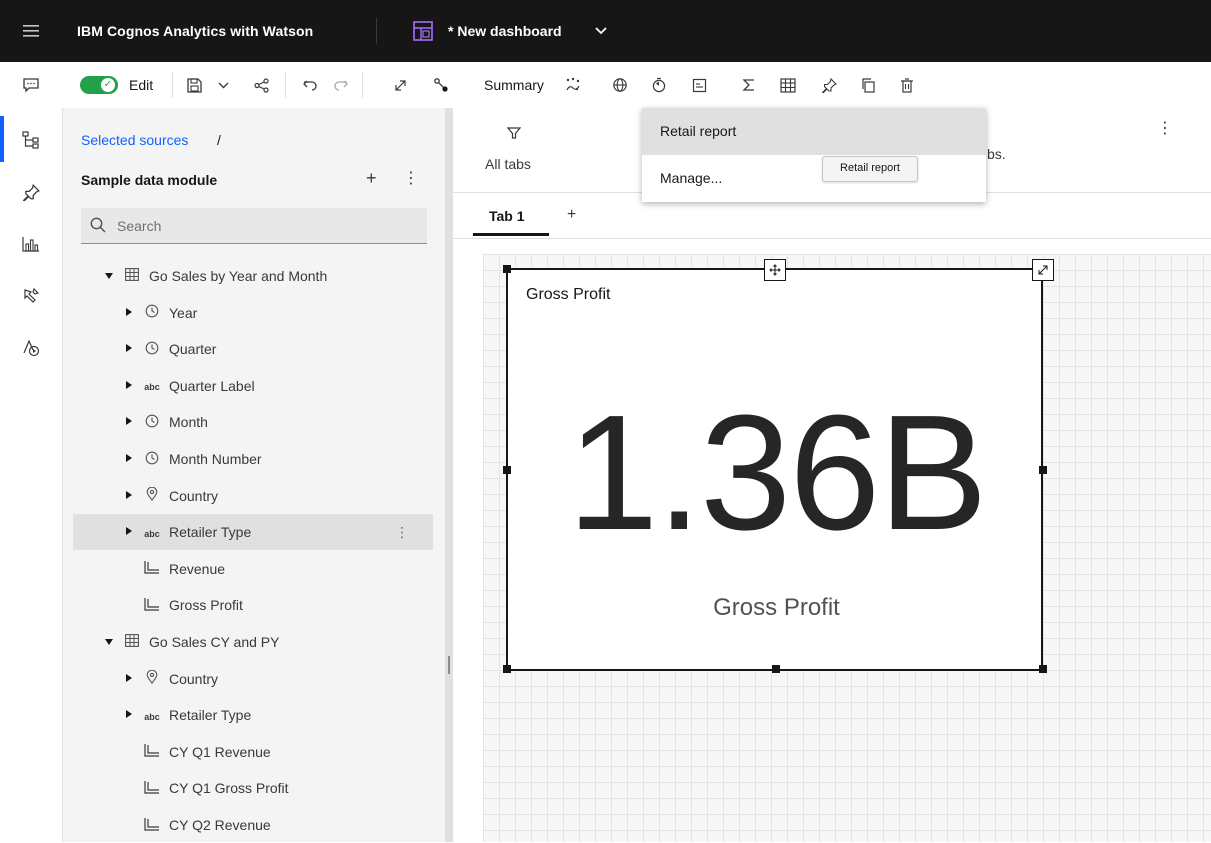 This screenshot has width=1211, height=843. What do you see at coordinates (134, 140) in the screenshot?
I see `breadcrumb-selected-sources: Selected sources` at bounding box center [134, 140].